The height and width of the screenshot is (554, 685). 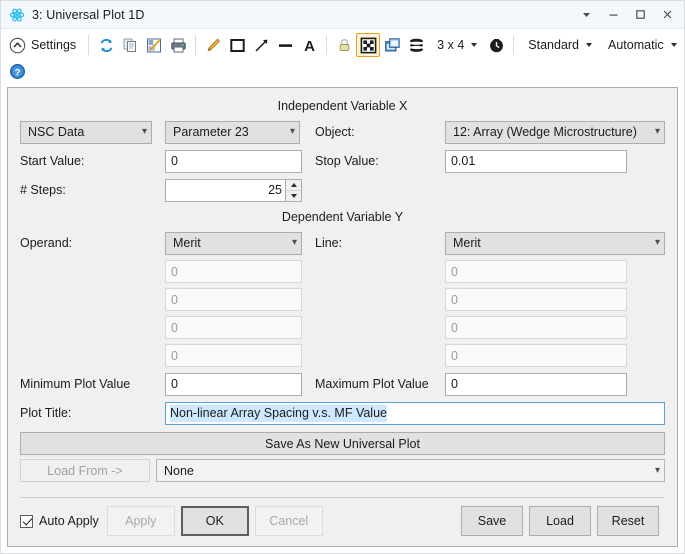 I want to click on minimum-plot-value-text: 0, so click(x=174, y=384).